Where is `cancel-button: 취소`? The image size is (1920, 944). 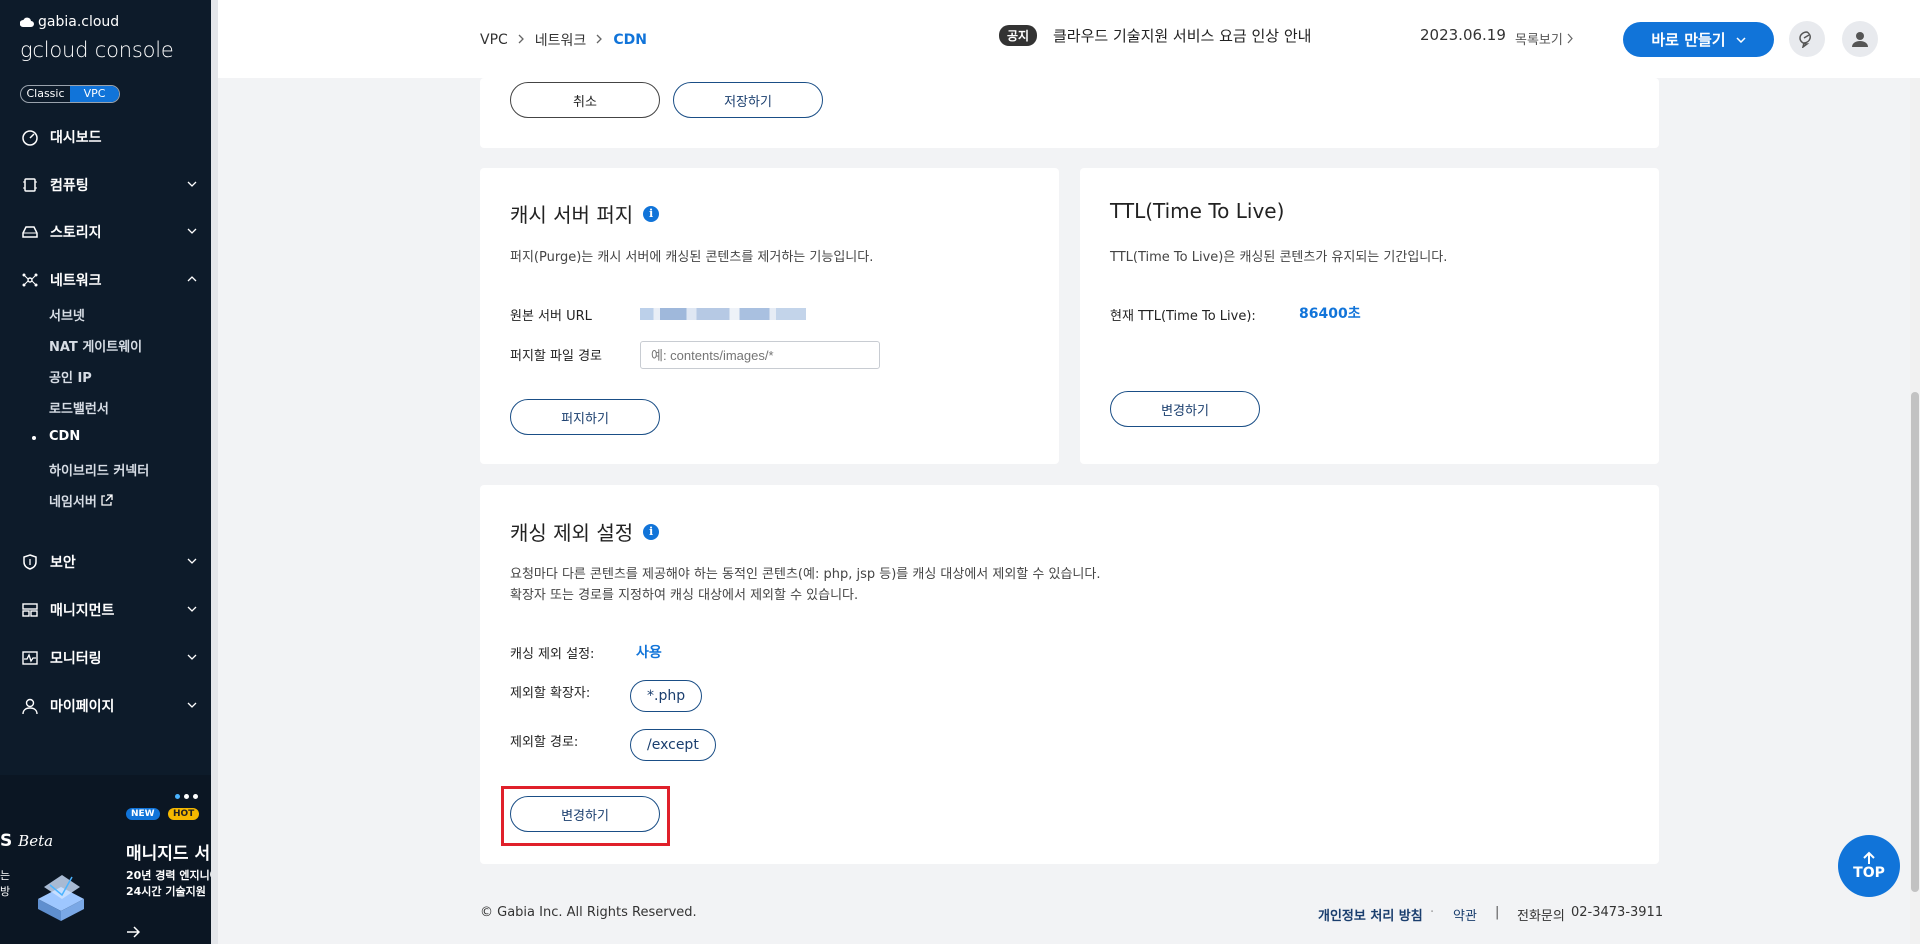
cancel-button: 취소 is located at coordinates (585, 100).